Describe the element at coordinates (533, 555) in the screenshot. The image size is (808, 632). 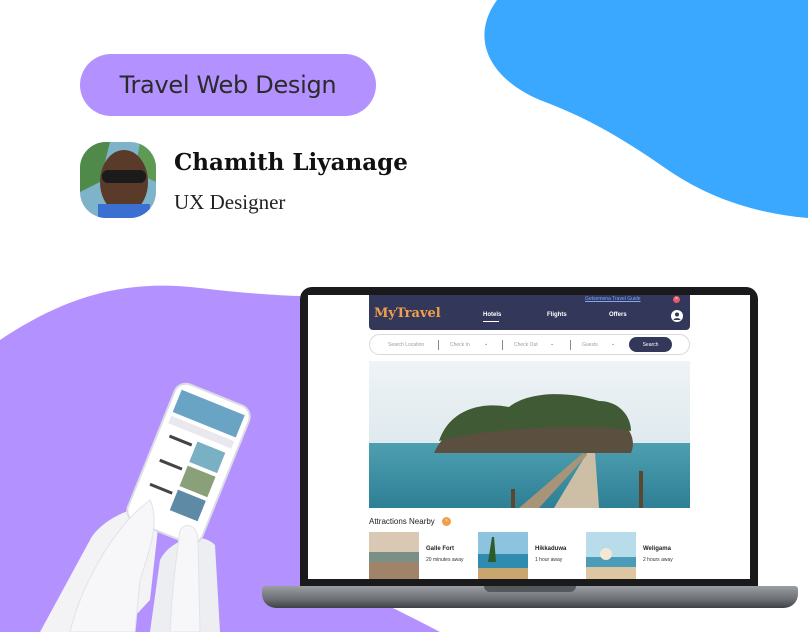
I see `attraction-card: Hikkaduwa 1 hour away` at that location.